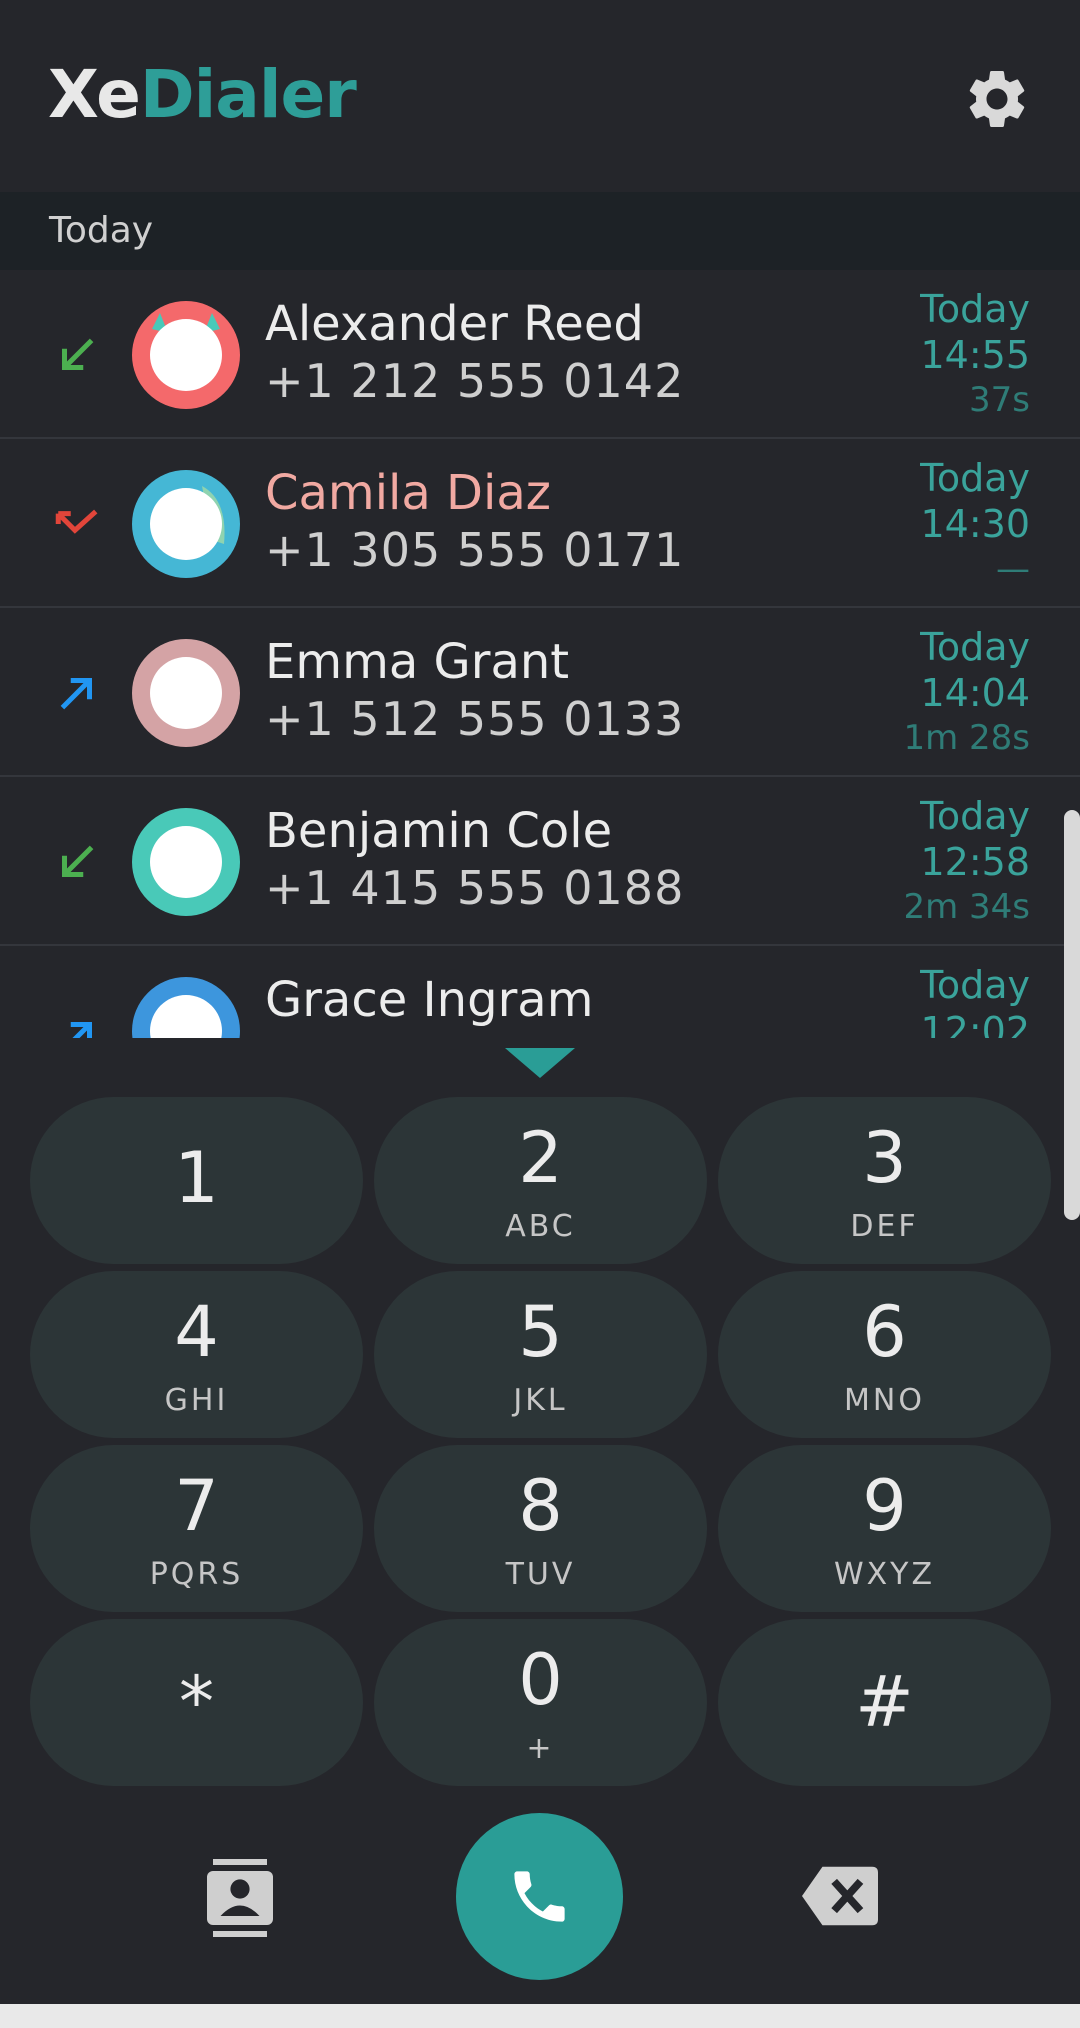 The image size is (1080, 2028). I want to click on contact-name: Camila Diaz, so click(408, 493).